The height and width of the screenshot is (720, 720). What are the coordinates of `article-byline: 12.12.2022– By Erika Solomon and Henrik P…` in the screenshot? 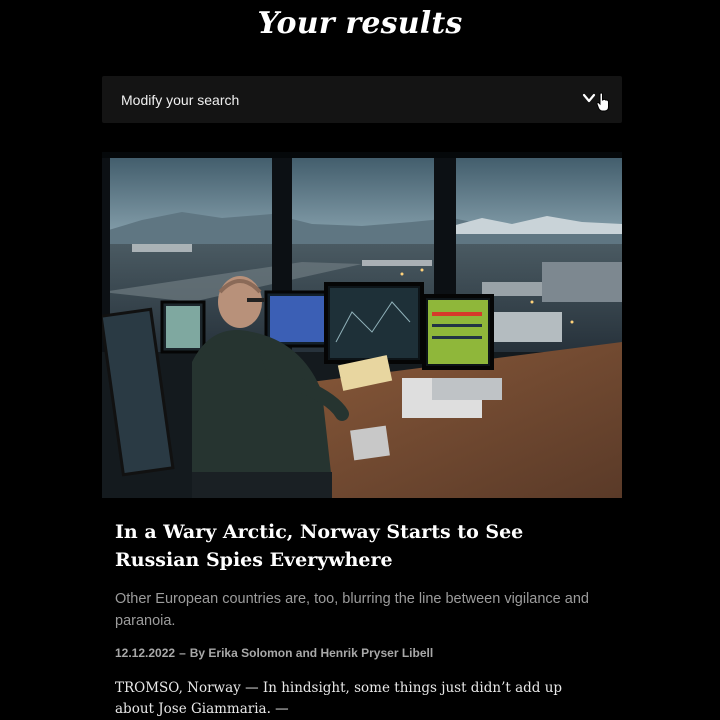 It's located at (365, 653).